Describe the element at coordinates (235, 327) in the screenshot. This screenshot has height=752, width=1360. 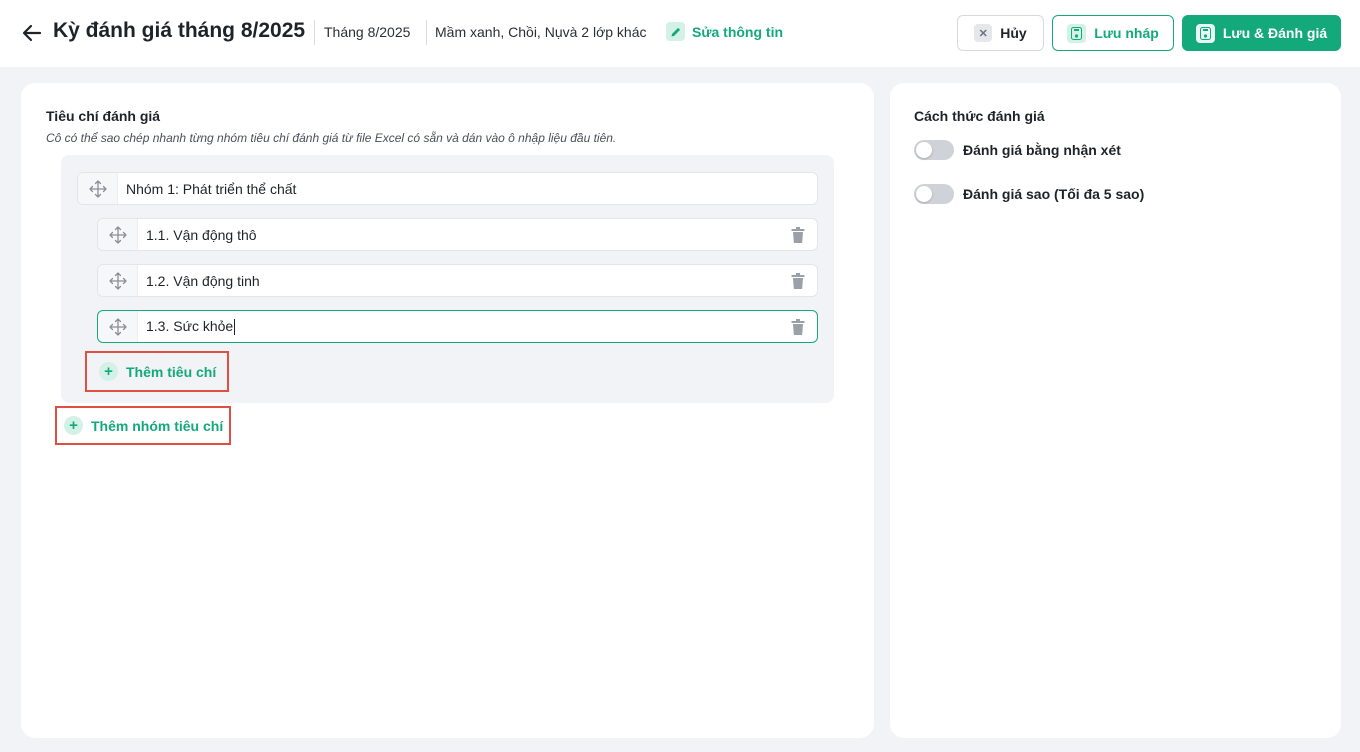
I see `text-caret` at that location.